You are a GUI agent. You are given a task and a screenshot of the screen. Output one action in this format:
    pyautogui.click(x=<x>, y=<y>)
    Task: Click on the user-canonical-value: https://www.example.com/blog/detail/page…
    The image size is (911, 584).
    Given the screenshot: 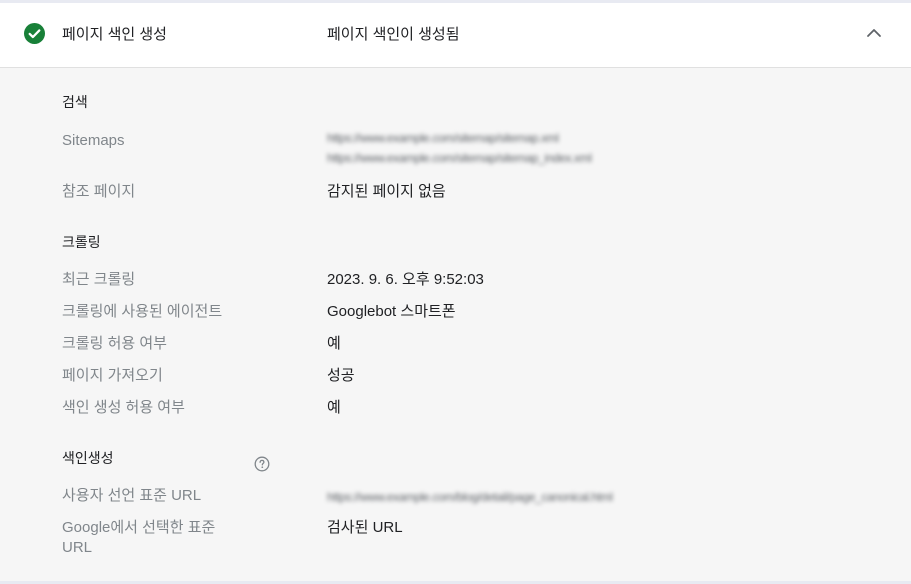 What is the action you would take?
    pyautogui.click(x=470, y=497)
    